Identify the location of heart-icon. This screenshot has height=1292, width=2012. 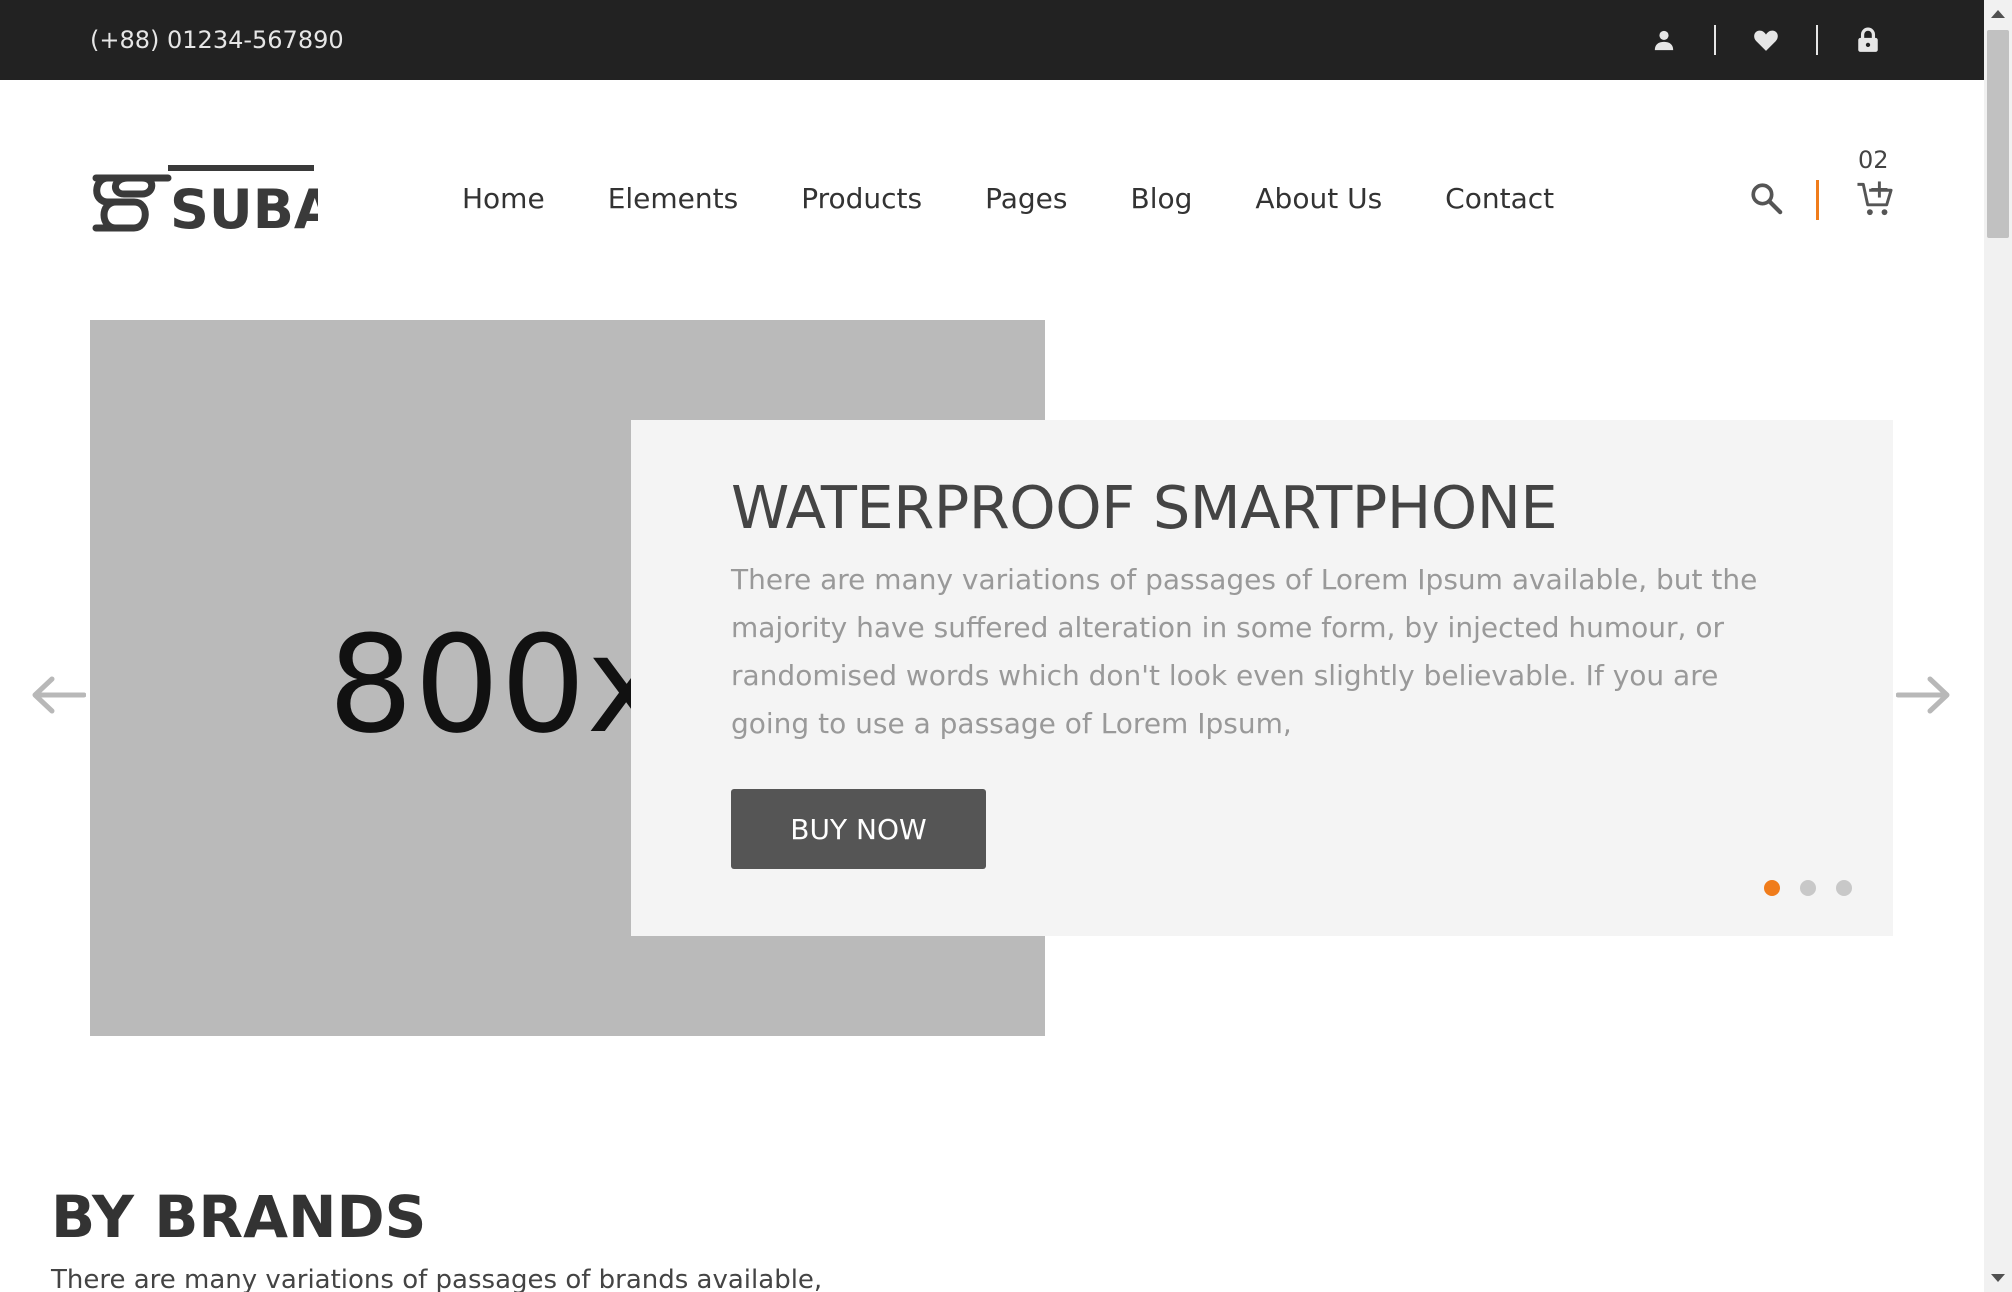
(1766, 40).